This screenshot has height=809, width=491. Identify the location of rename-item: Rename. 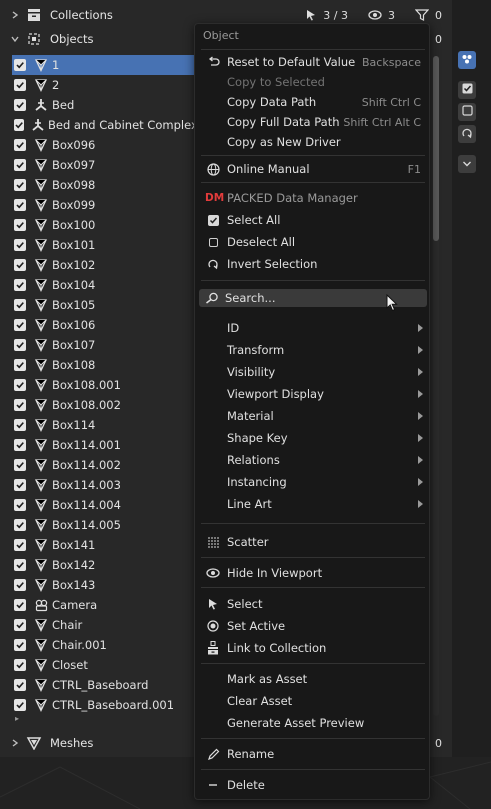
(313, 754).